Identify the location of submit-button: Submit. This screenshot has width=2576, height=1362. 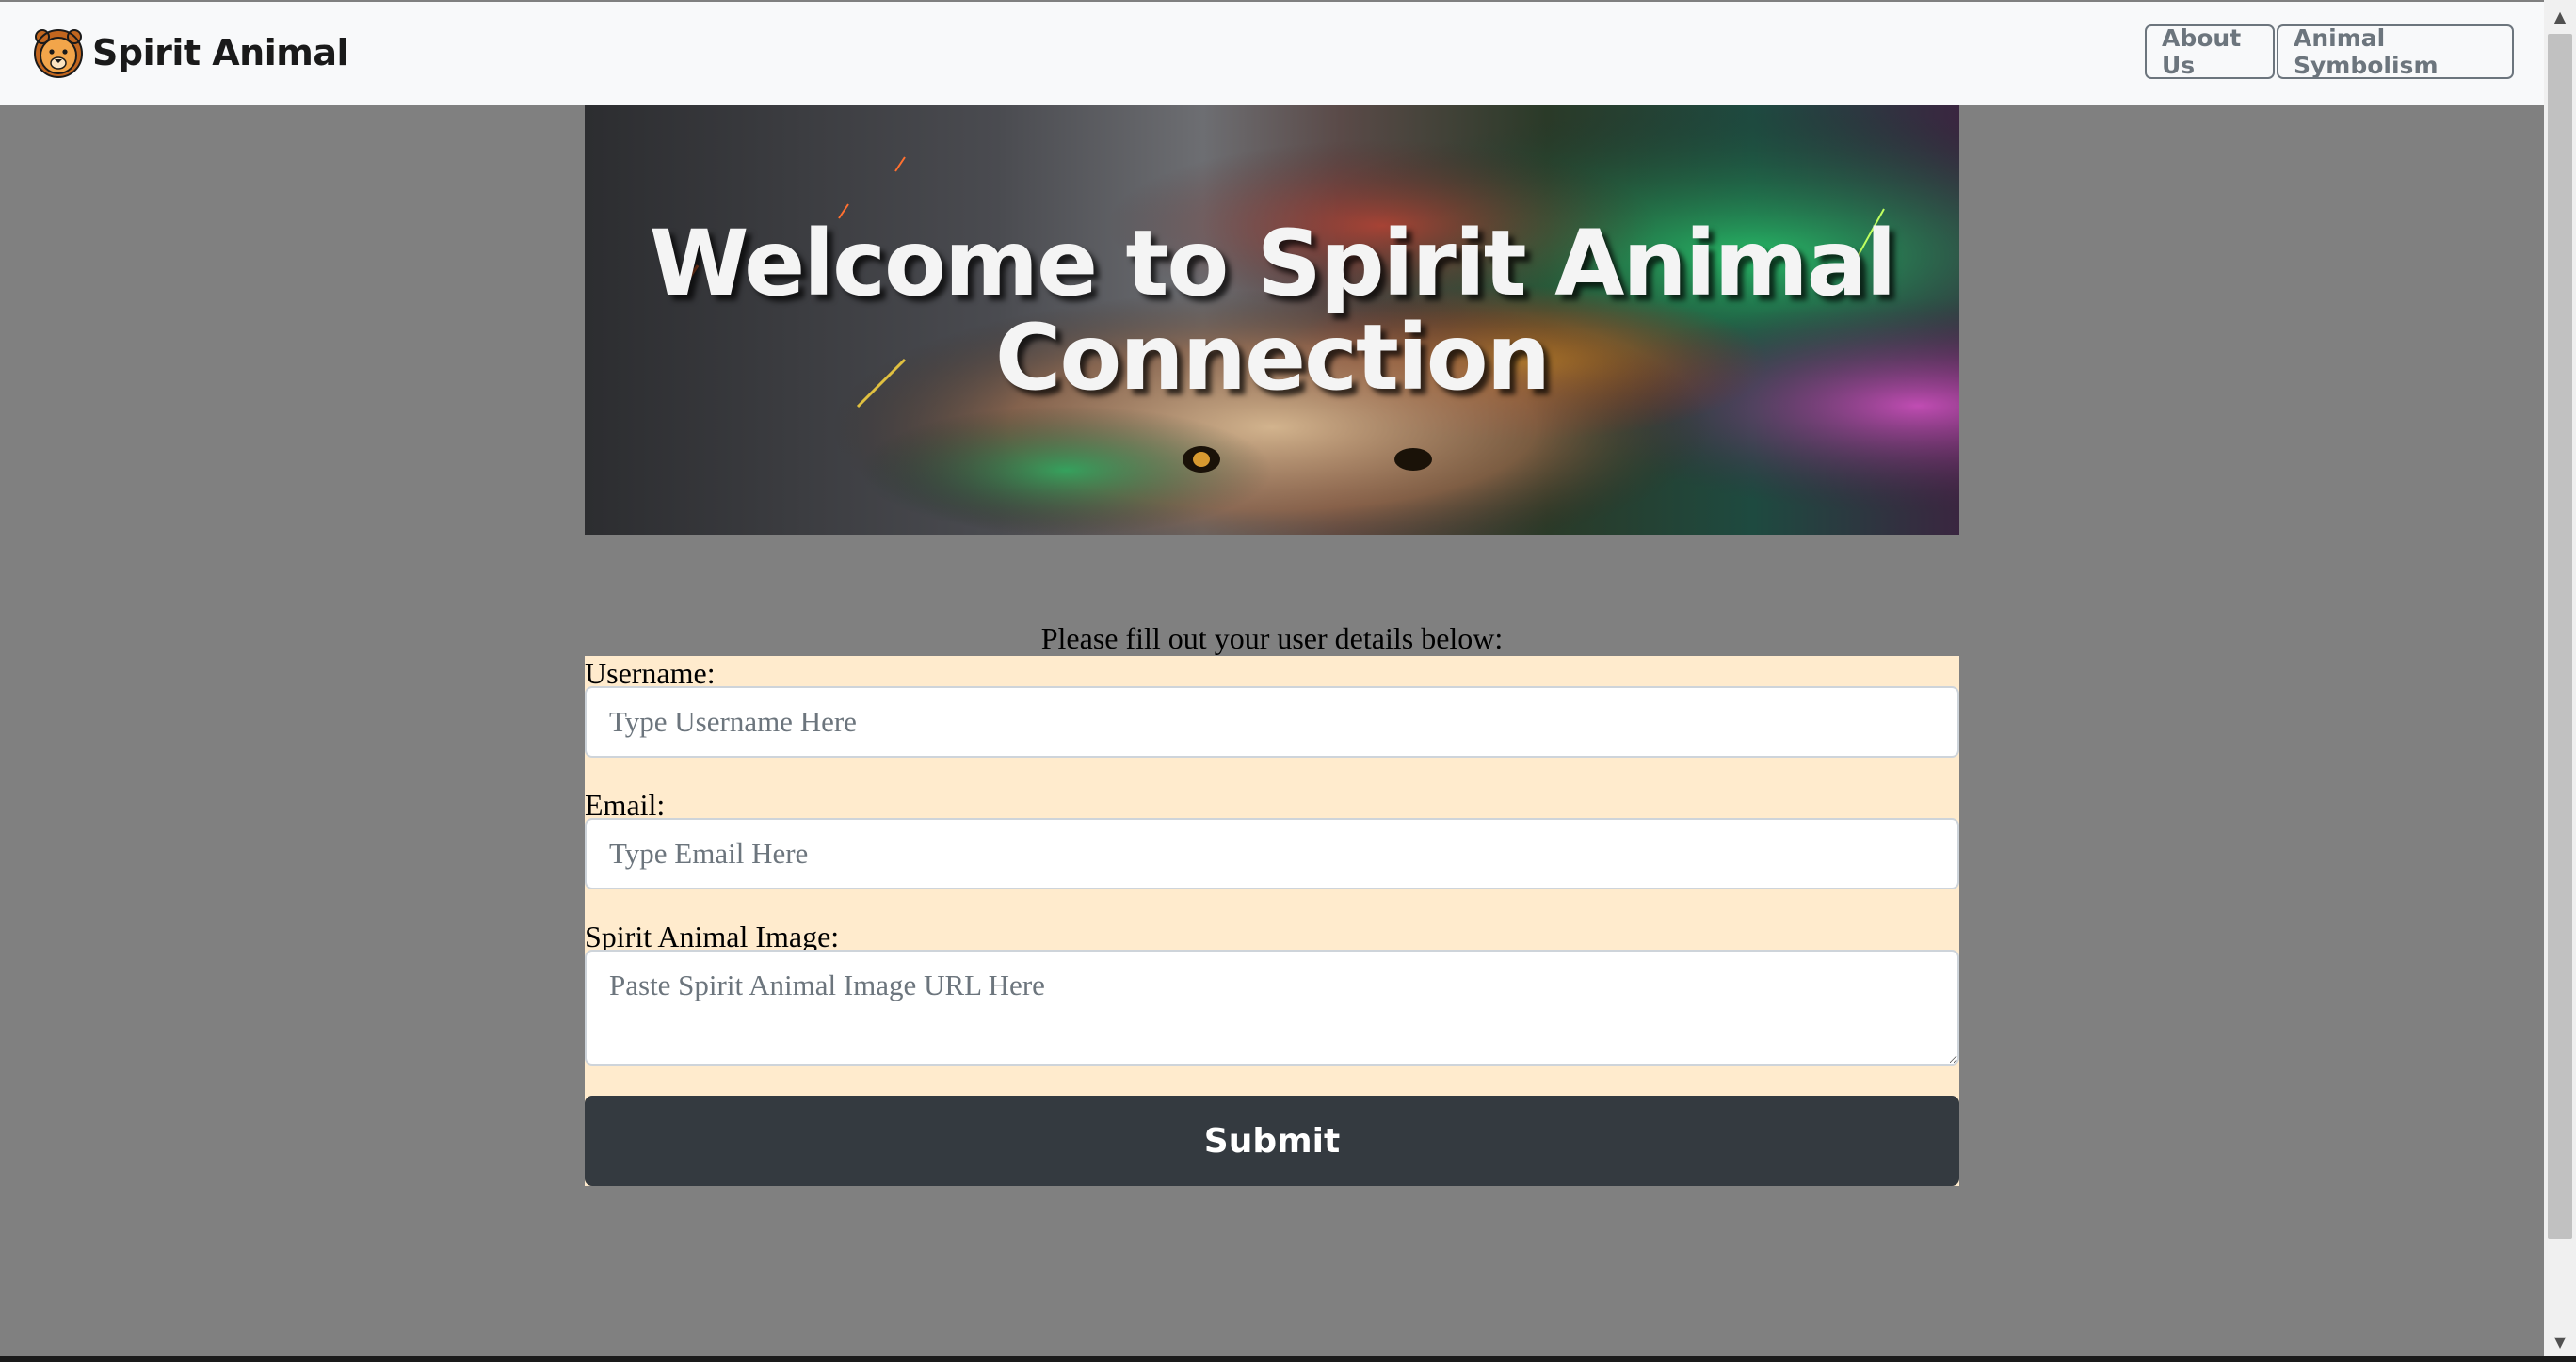
(1272, 1141).